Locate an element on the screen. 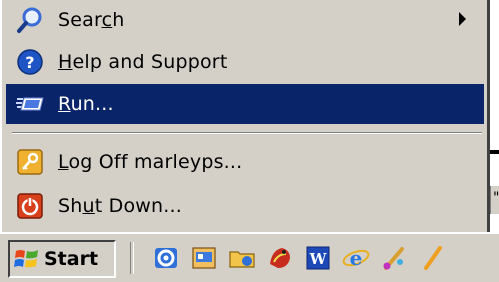  menu-item-help: ? Help and Support is located at coordinates (245, 62).